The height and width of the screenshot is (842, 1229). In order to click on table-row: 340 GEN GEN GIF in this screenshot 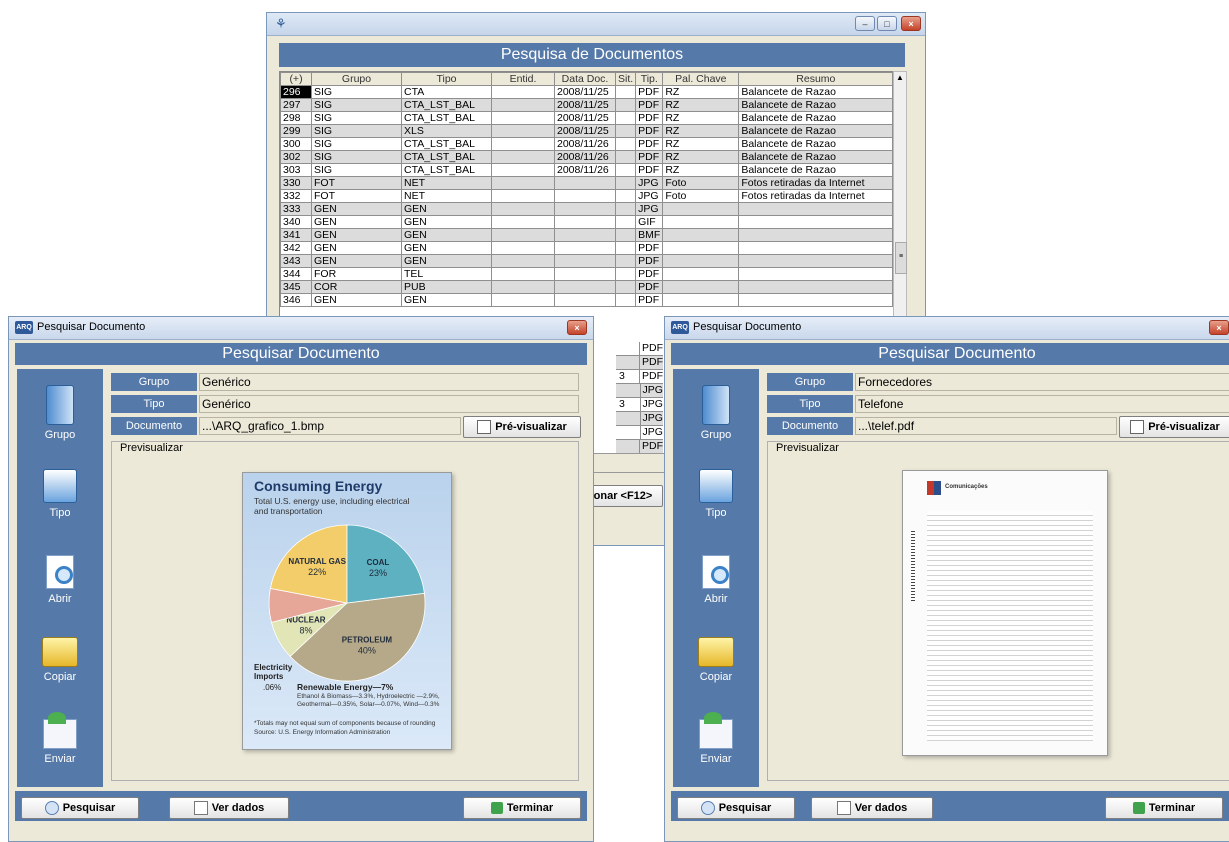, I will do `click(587, 222)`.